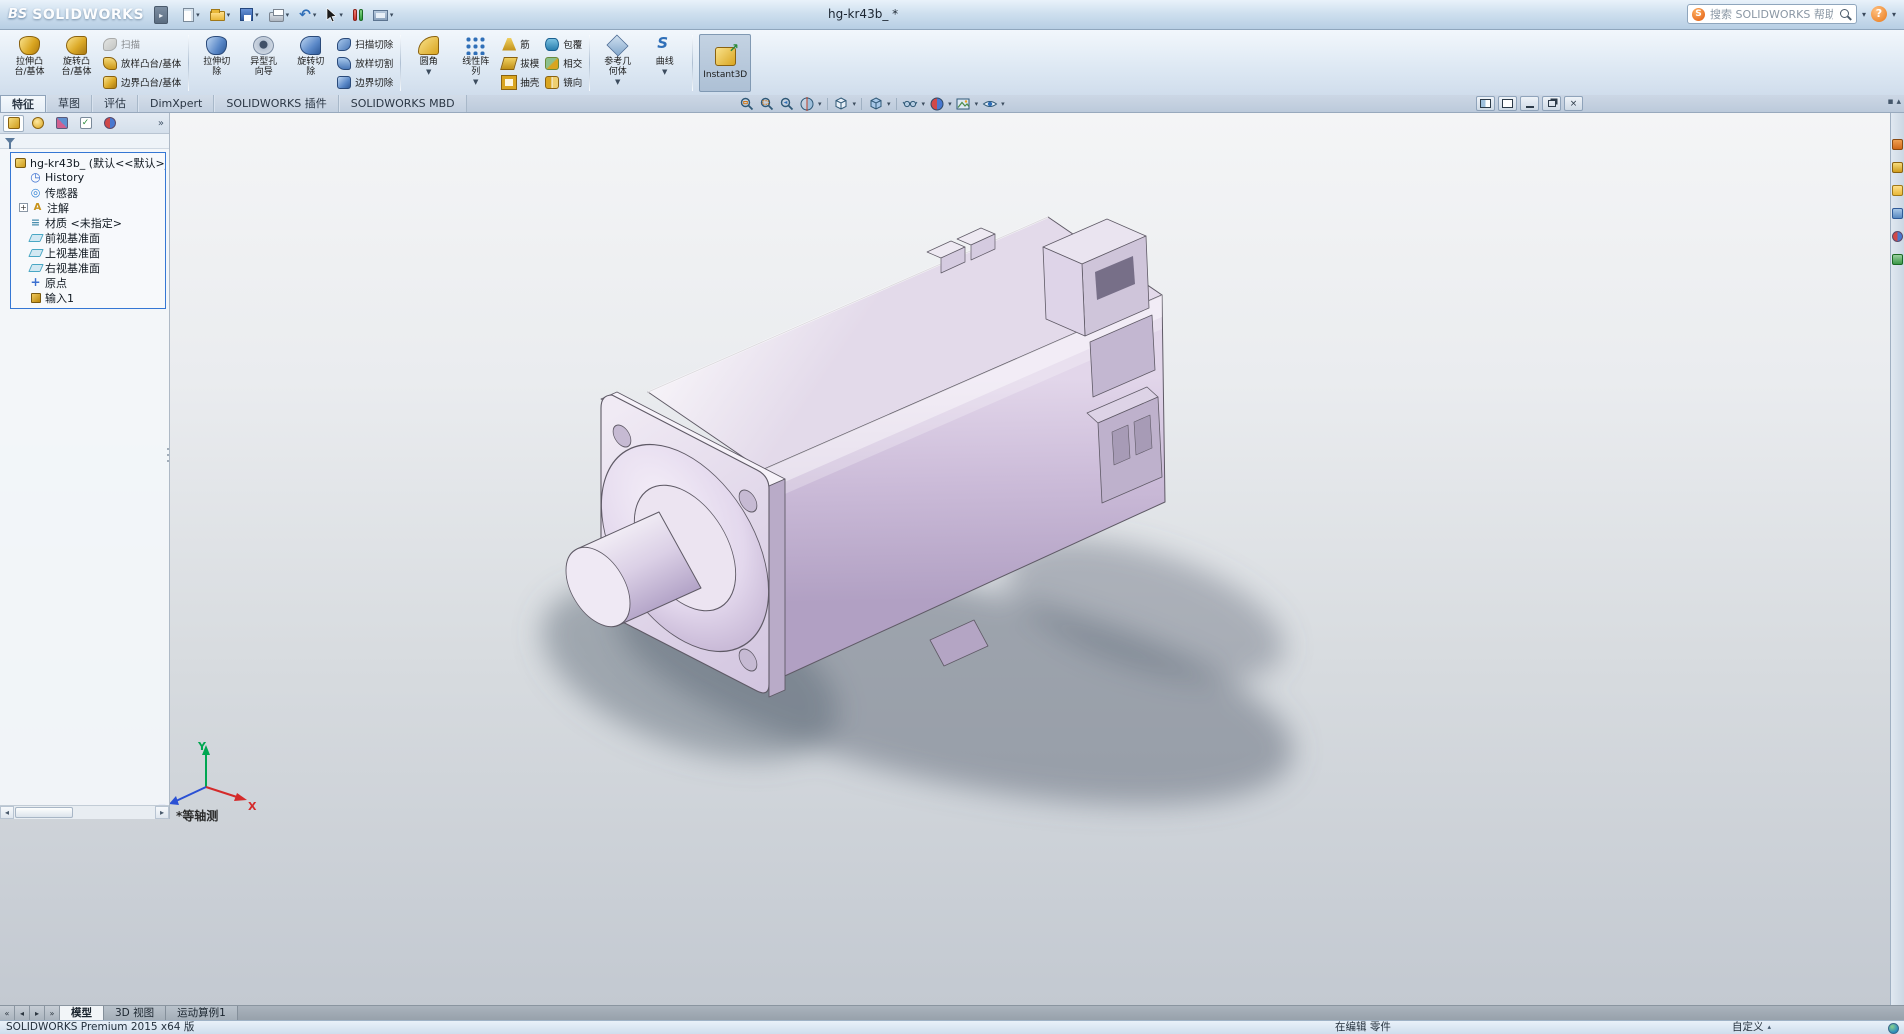 The width and height of the screenshot is (1904, 1034). I want to click on restore-document-button, so click(1551, 103).